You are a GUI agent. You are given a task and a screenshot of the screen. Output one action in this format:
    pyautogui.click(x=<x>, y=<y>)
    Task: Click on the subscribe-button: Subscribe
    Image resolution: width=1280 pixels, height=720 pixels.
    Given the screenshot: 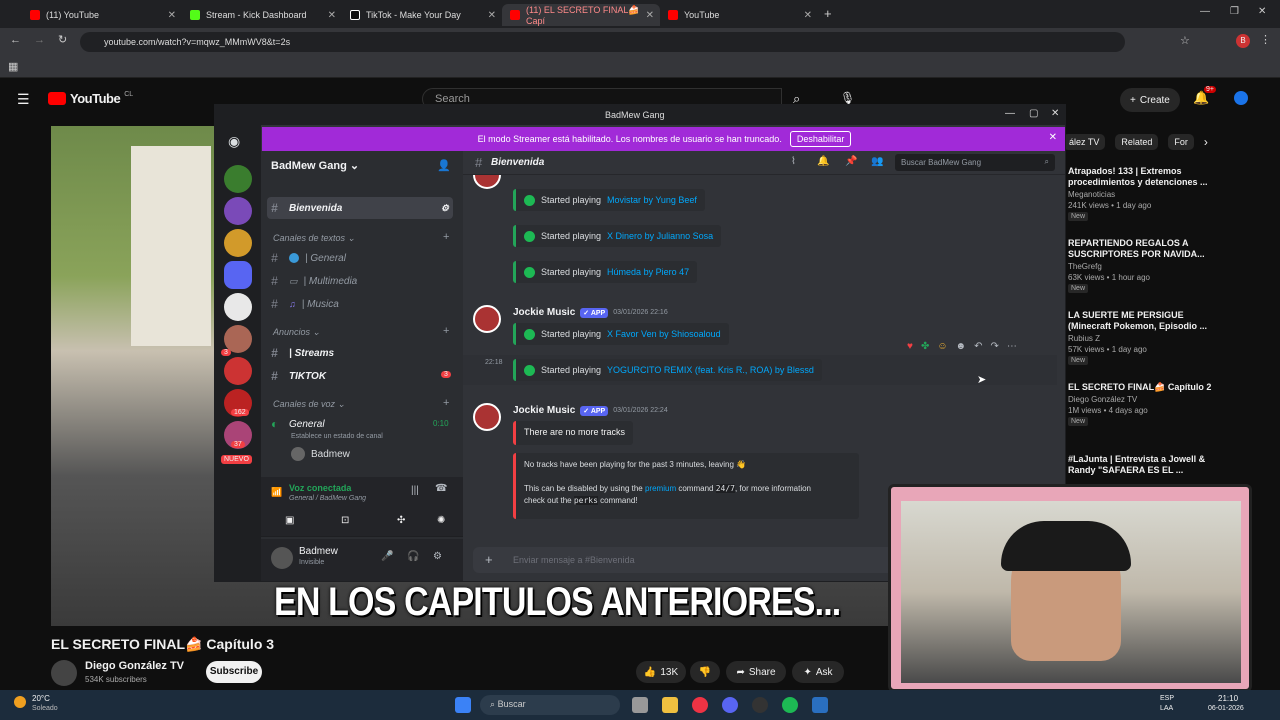 What is the action you would take?
    pyautogui.click(x=234, y=672)
    